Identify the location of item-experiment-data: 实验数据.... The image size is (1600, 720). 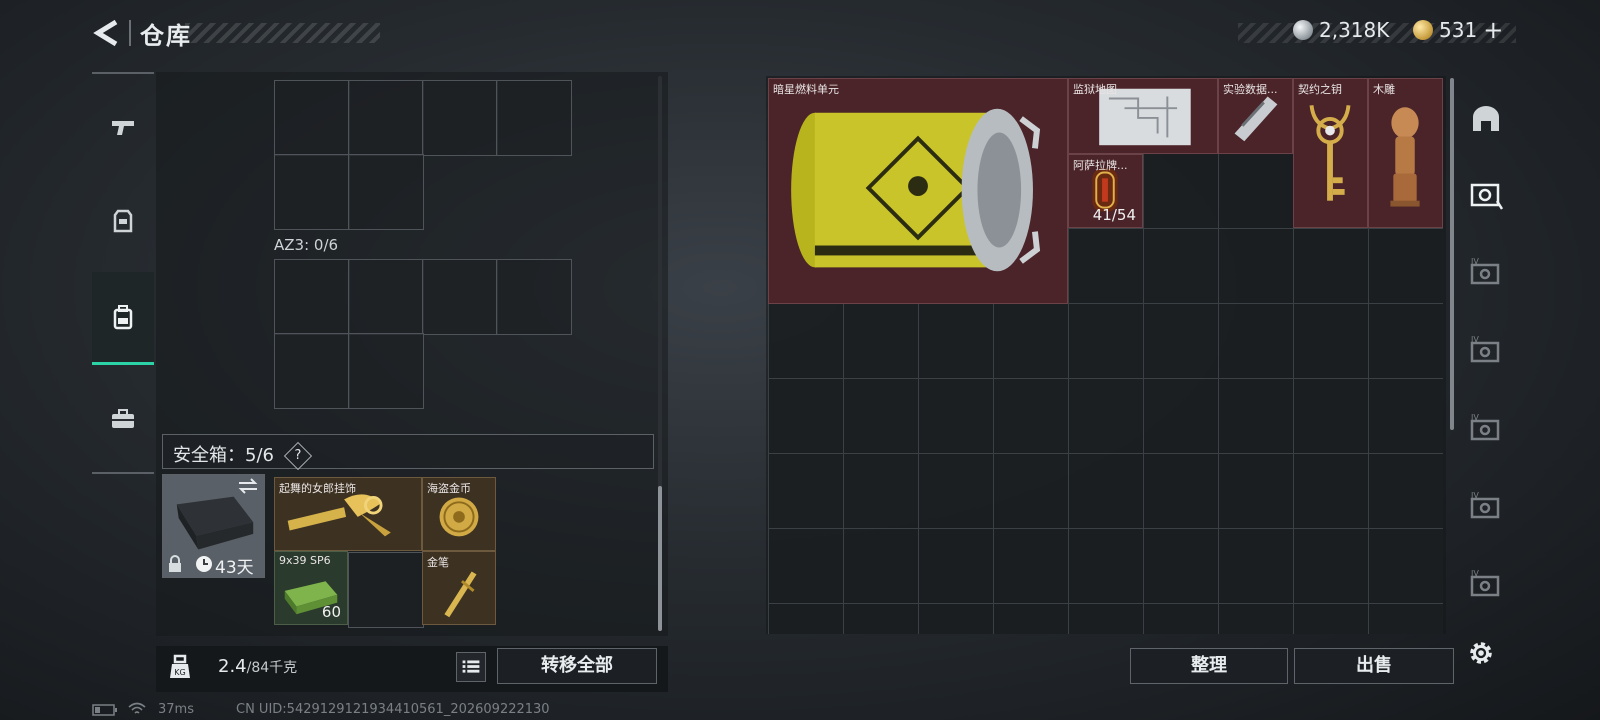
(1255, 116).